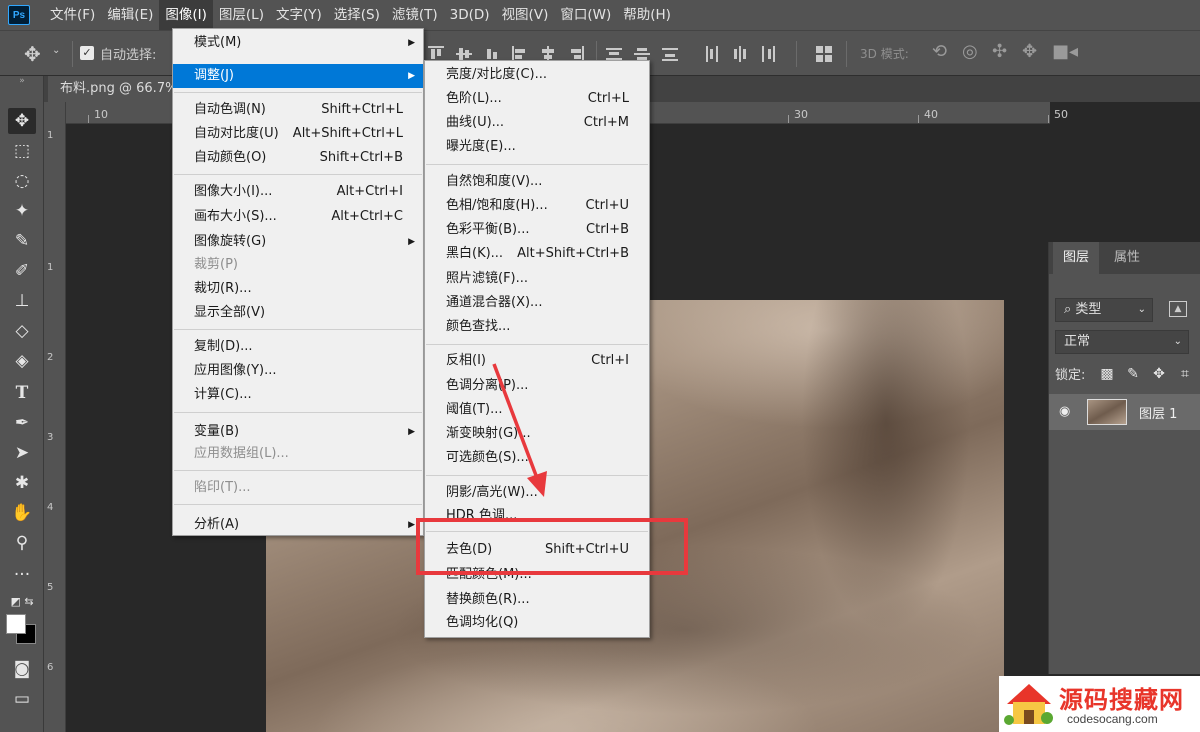 Image resolution: width=1200 pixels, height=732 pixels. I want to click on paint-bucket-tool-icon: ◈, so click(22, 361).